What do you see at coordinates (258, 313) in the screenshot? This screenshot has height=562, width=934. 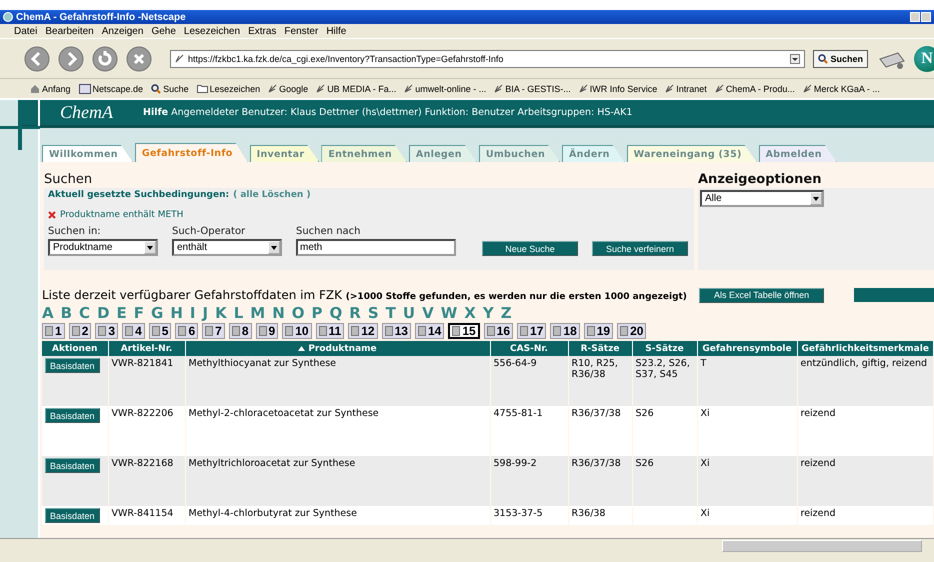 I see `letter-link: M` at bounding box center [258, 313].